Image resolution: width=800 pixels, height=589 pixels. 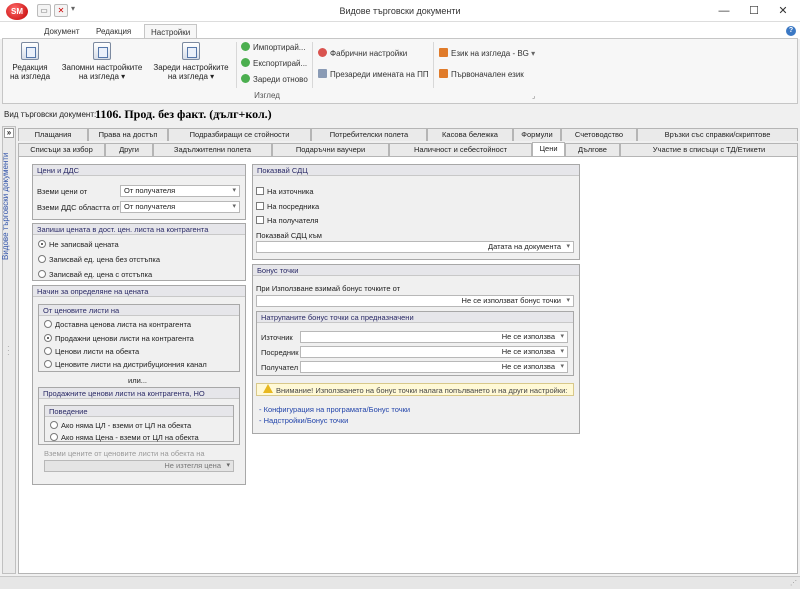 I want to click on tab-formulas: Формули, so click(x=537, y=134).